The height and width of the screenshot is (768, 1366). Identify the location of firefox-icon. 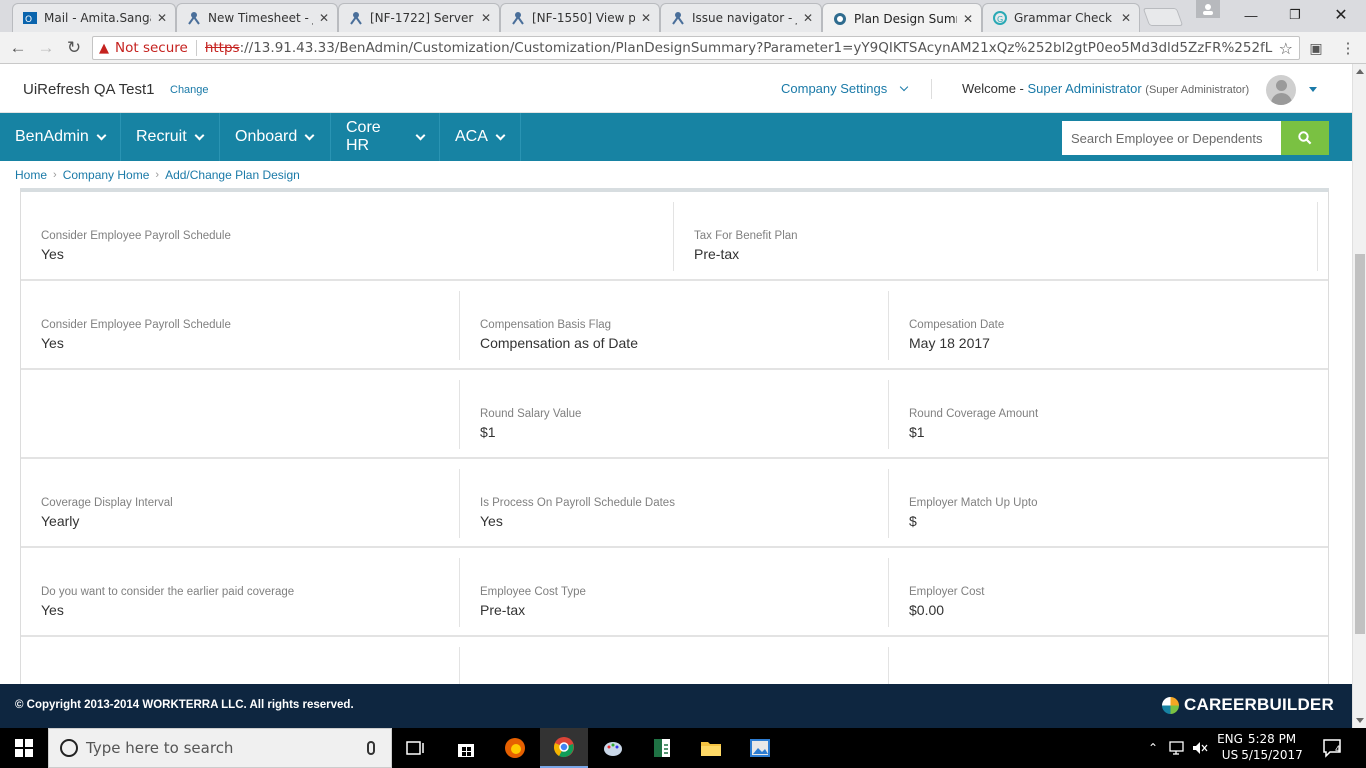
(515, 748).